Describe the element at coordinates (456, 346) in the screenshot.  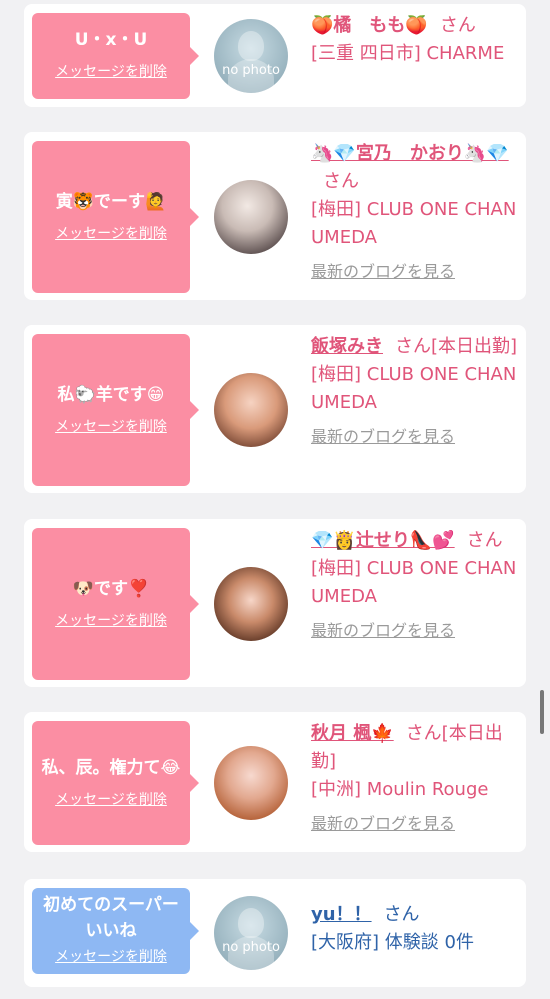
I see `honorific: さん[本日出勤]` at that location.